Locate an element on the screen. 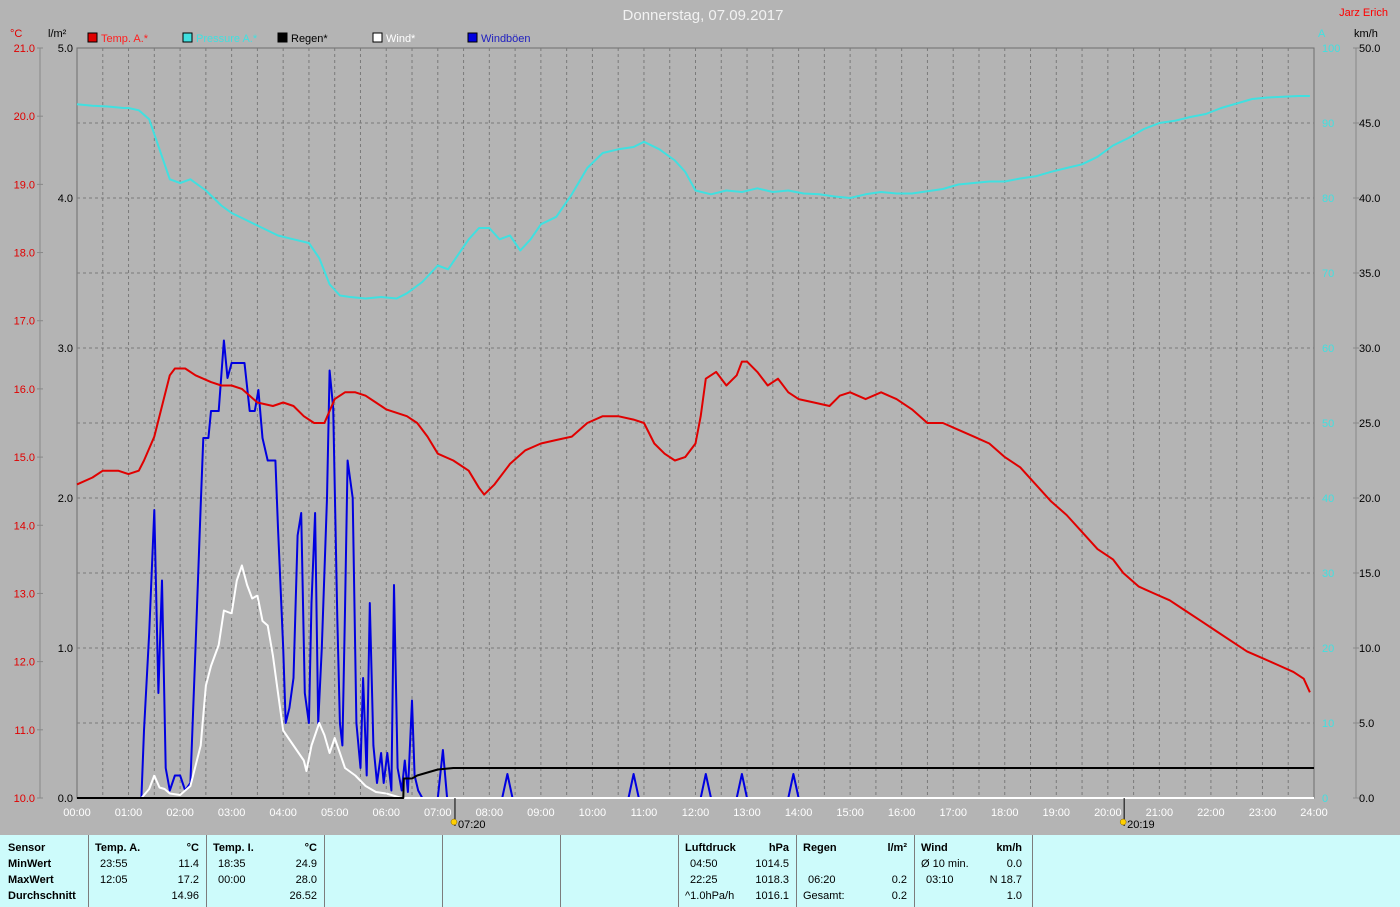 This screenshot has height=907, width=1400. pressure-tick-label: 40 is located at coordinates (1328, 499).